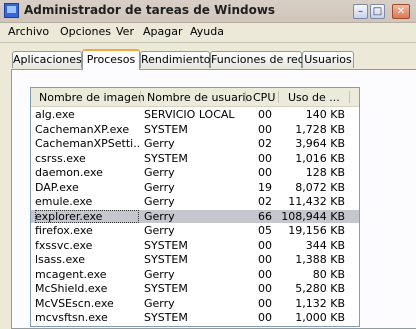 Image resolution: width=416 pixels, height=329 pixels. Describe the element at coordinates (195, 288) in the screenshot. I see `table-row: McShield.exe SYSTEM 00 5,280 KB` at that location.